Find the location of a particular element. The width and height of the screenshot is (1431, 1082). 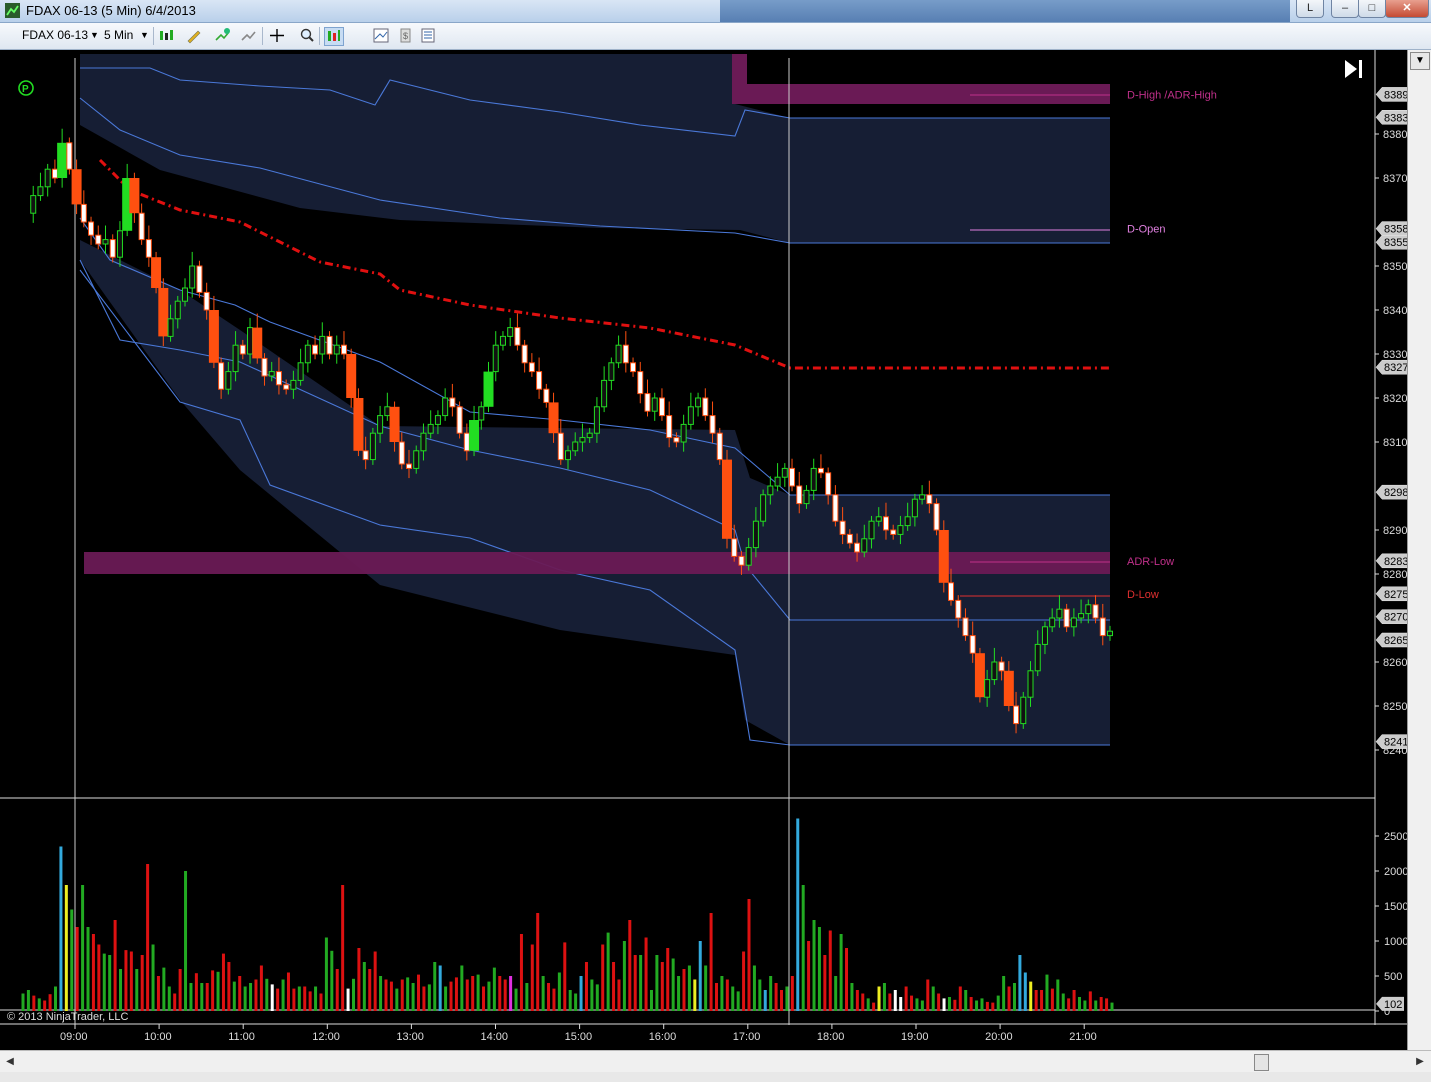

maximize-button: □ is located at coordinates (1372, 9).